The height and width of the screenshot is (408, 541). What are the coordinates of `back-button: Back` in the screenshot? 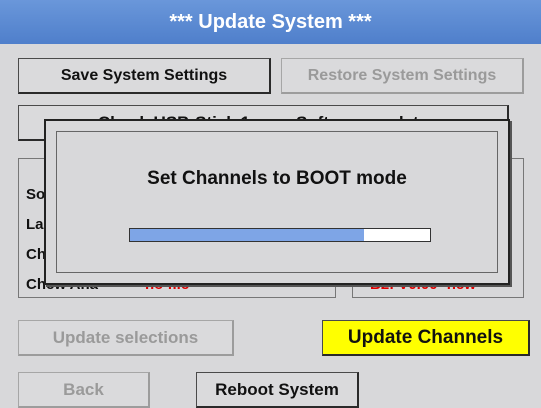 It's located at (84, 390).